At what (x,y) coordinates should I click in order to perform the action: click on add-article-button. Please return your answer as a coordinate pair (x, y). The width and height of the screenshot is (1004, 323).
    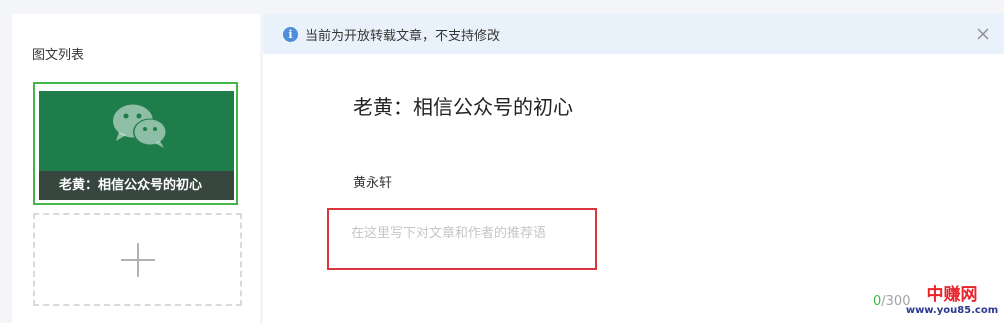
    Looking at the image, I should click on (137, 259).